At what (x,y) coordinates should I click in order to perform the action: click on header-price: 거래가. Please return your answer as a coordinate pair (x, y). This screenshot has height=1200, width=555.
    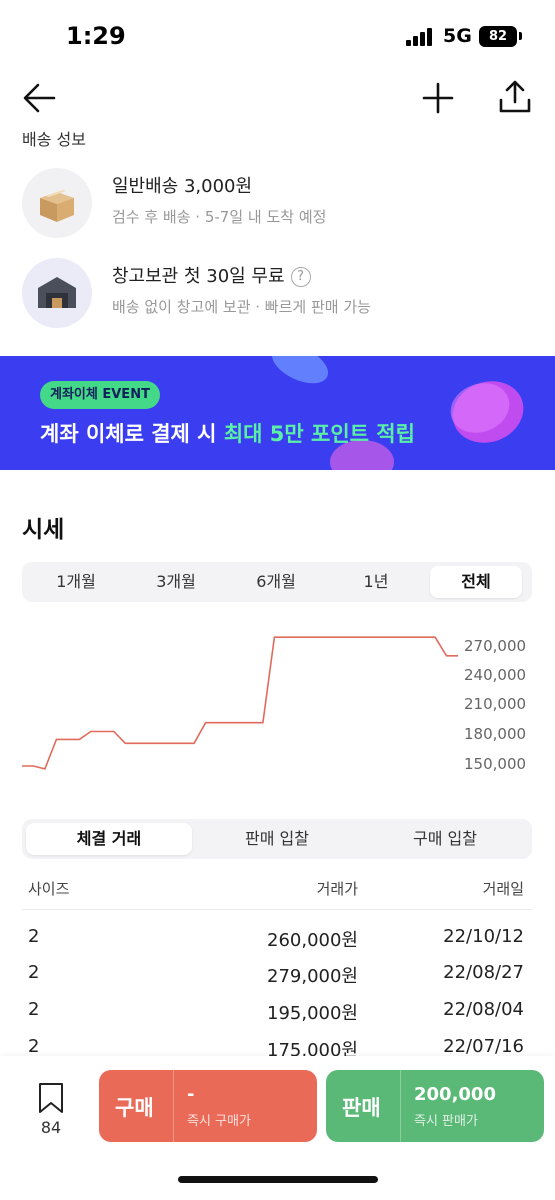
    Looking at the image, I should click on (337, 889).